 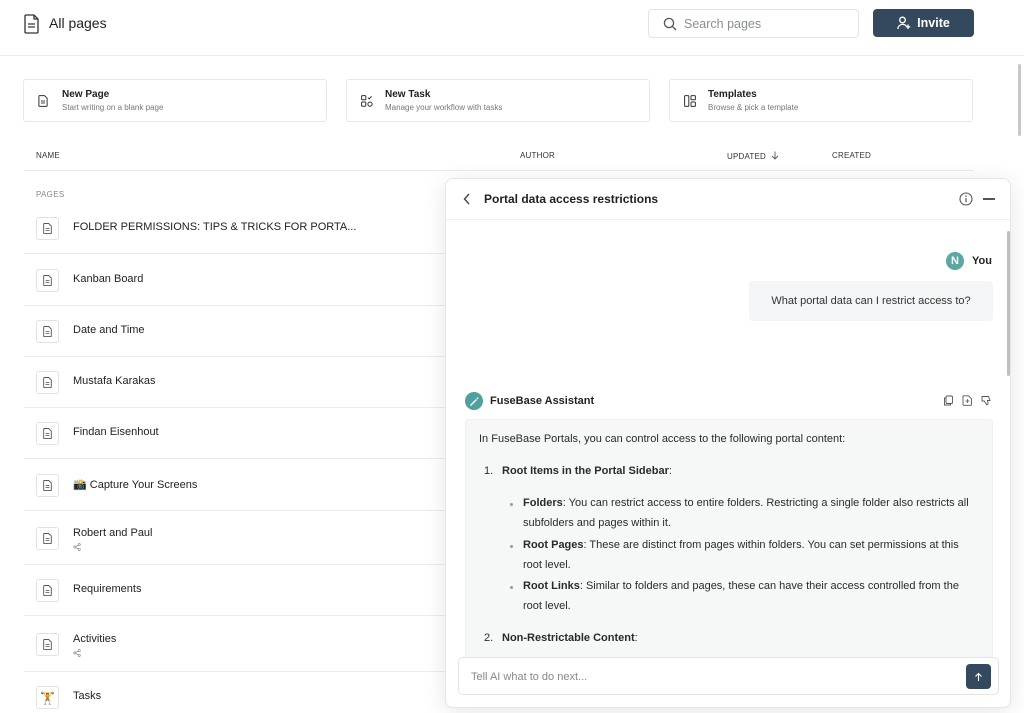 What do you see at coordinates (537, 155) in the screenshot?
I see `column-header-author: AUTHOR` at bounding box center [537, 155].